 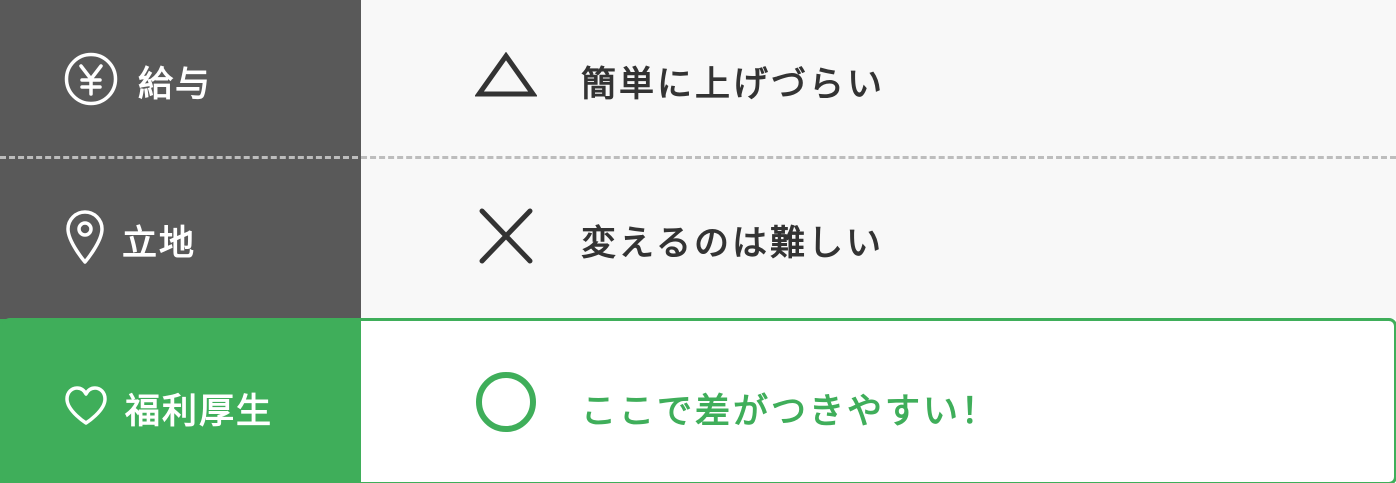 What do you see at coordinates (506, 402) in the screenshot?
I see `circle-icon` at bounding box center [506, 402].